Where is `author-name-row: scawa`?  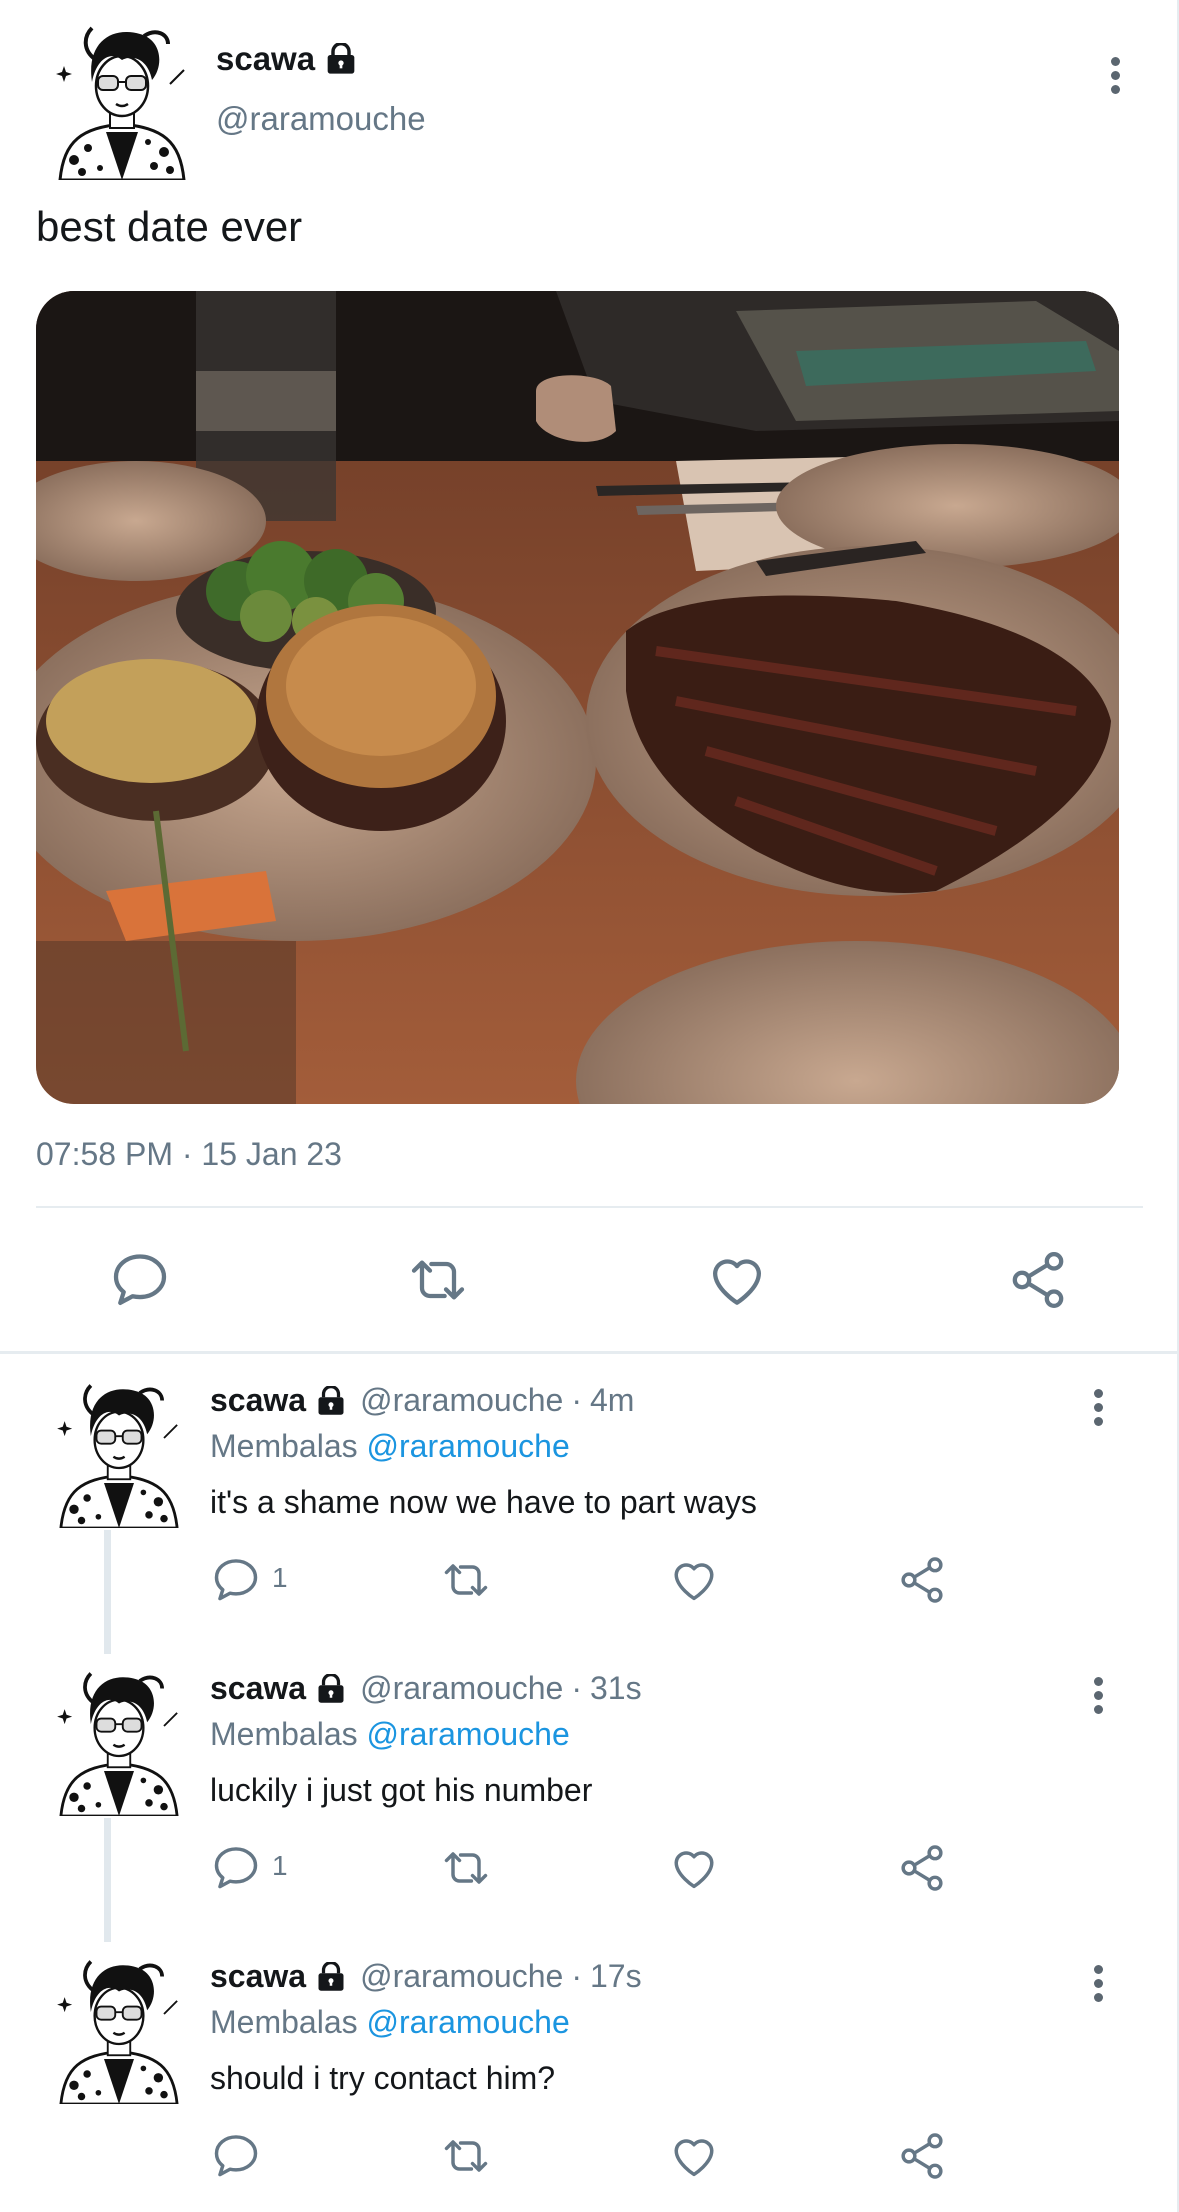 author-name-row: scawa is located at coordinates (286, 59).